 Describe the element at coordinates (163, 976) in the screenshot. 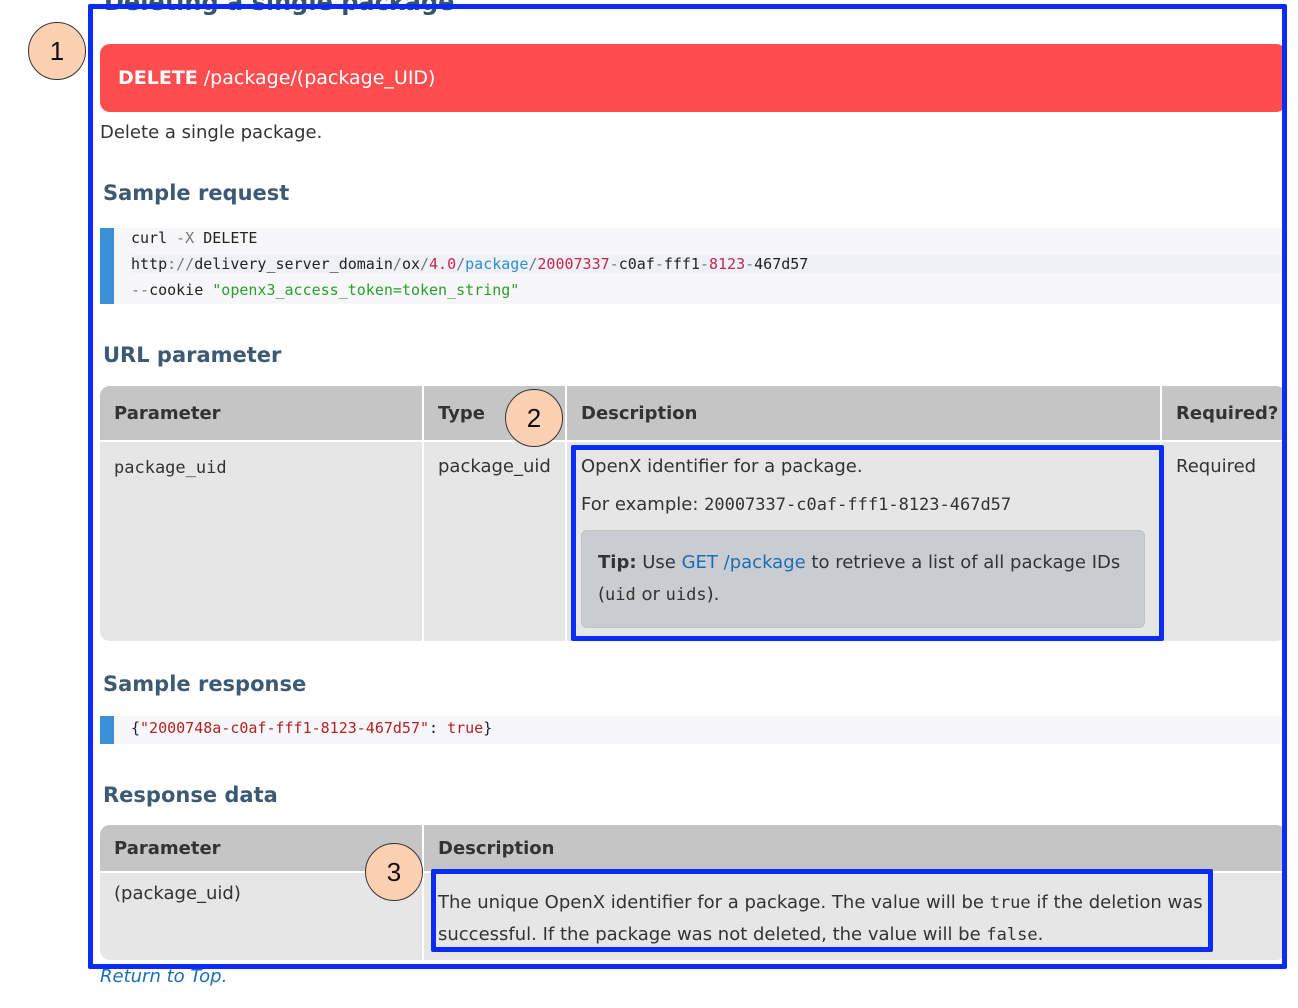

I see `return-to-top-link: Return to Top.` at that location.